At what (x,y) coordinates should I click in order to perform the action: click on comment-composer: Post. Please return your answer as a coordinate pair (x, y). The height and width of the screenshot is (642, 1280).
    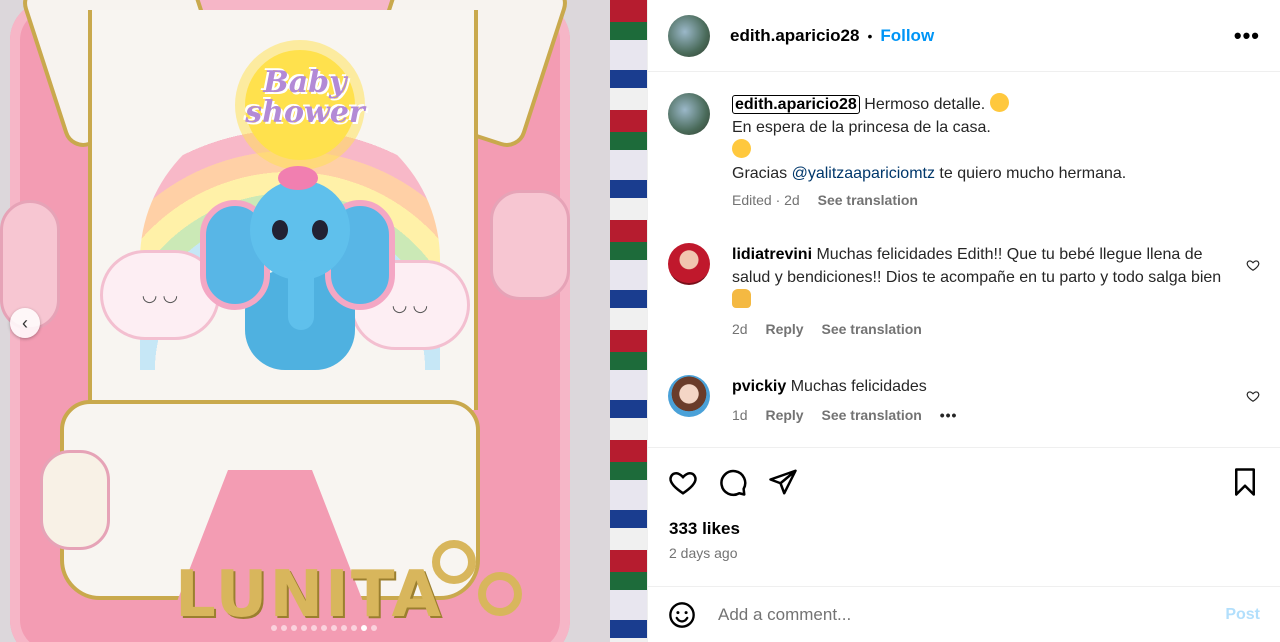
    Looking at the image, I should click on (964, 614).